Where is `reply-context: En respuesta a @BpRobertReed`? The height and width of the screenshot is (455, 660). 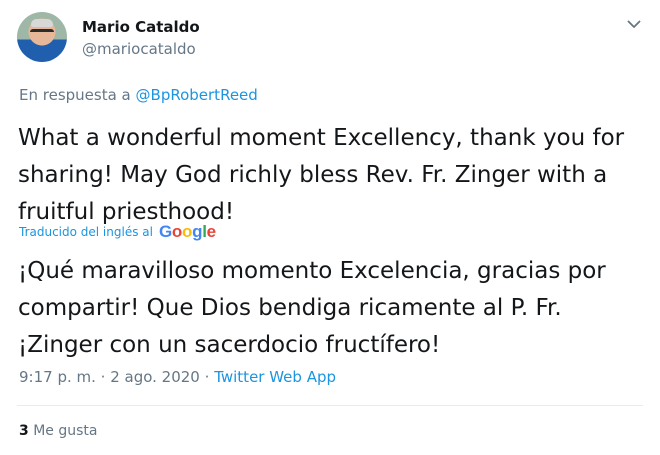 reply-context: En respuesta a @BpRobertReed is located at coordinates (138, 95).